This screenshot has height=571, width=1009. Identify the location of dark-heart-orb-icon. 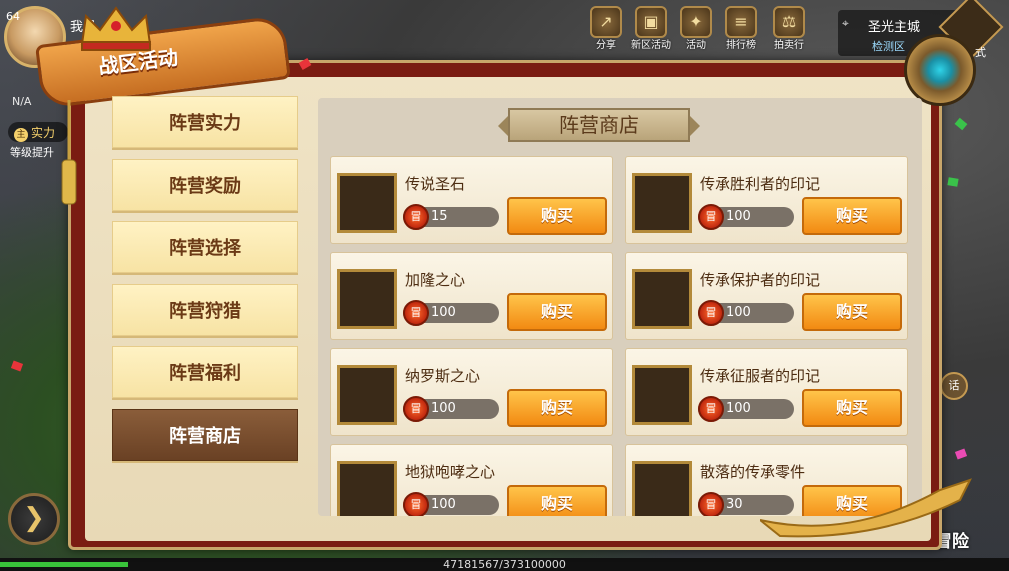
(367, 395).